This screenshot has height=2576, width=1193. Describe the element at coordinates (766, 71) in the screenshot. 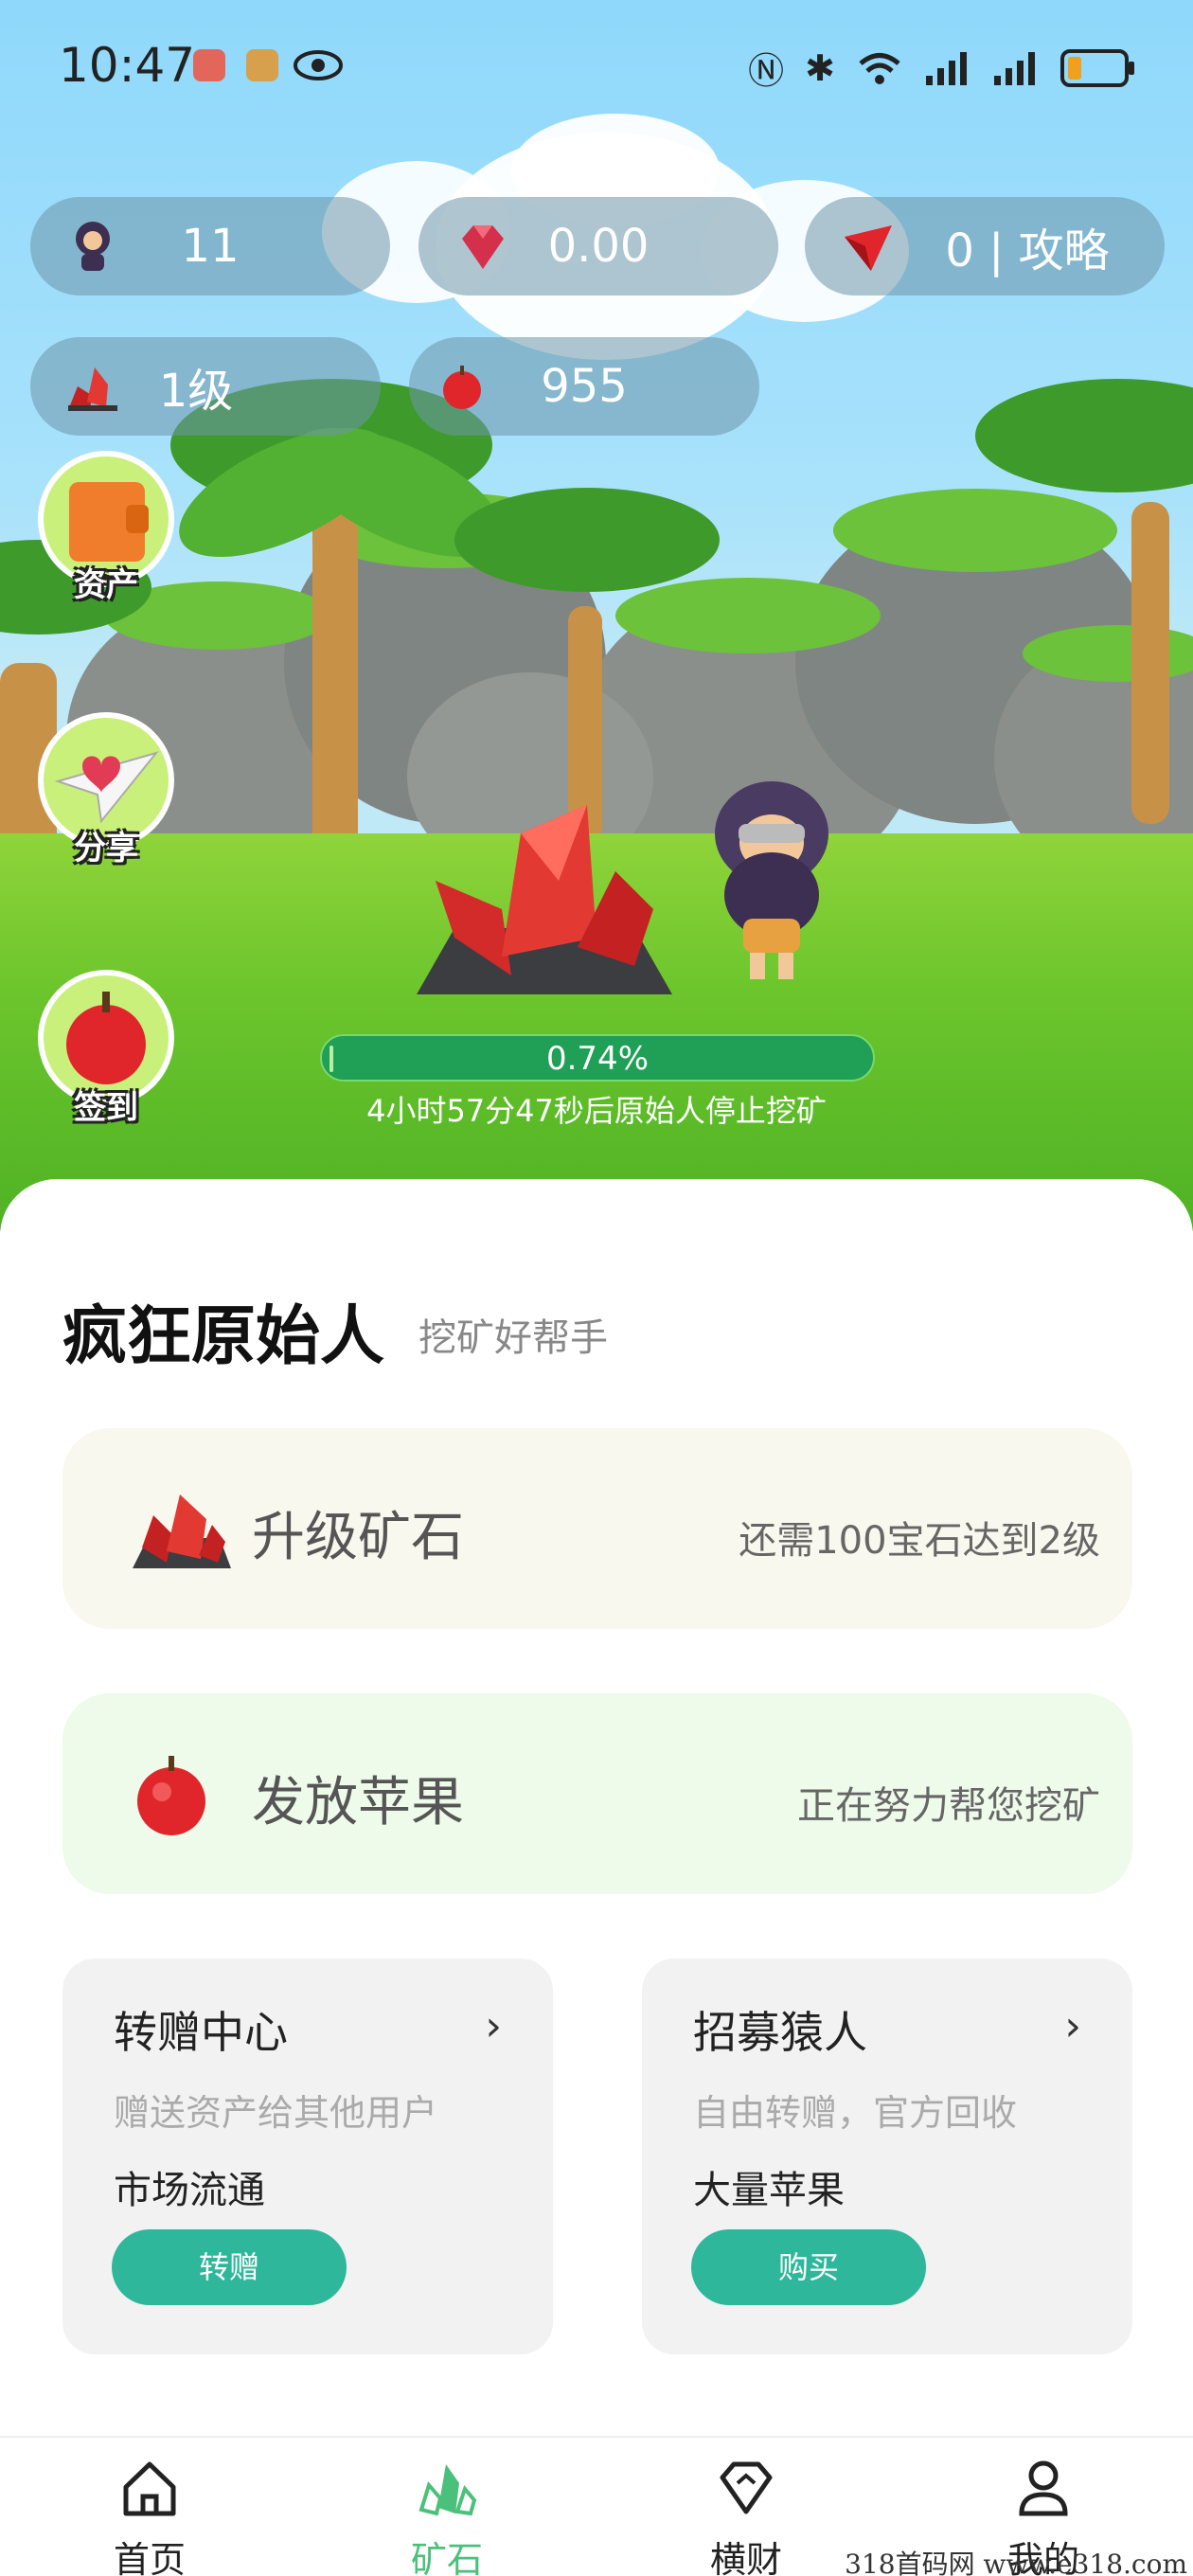

I see `nfc-icon: Ⓝ` at that location.